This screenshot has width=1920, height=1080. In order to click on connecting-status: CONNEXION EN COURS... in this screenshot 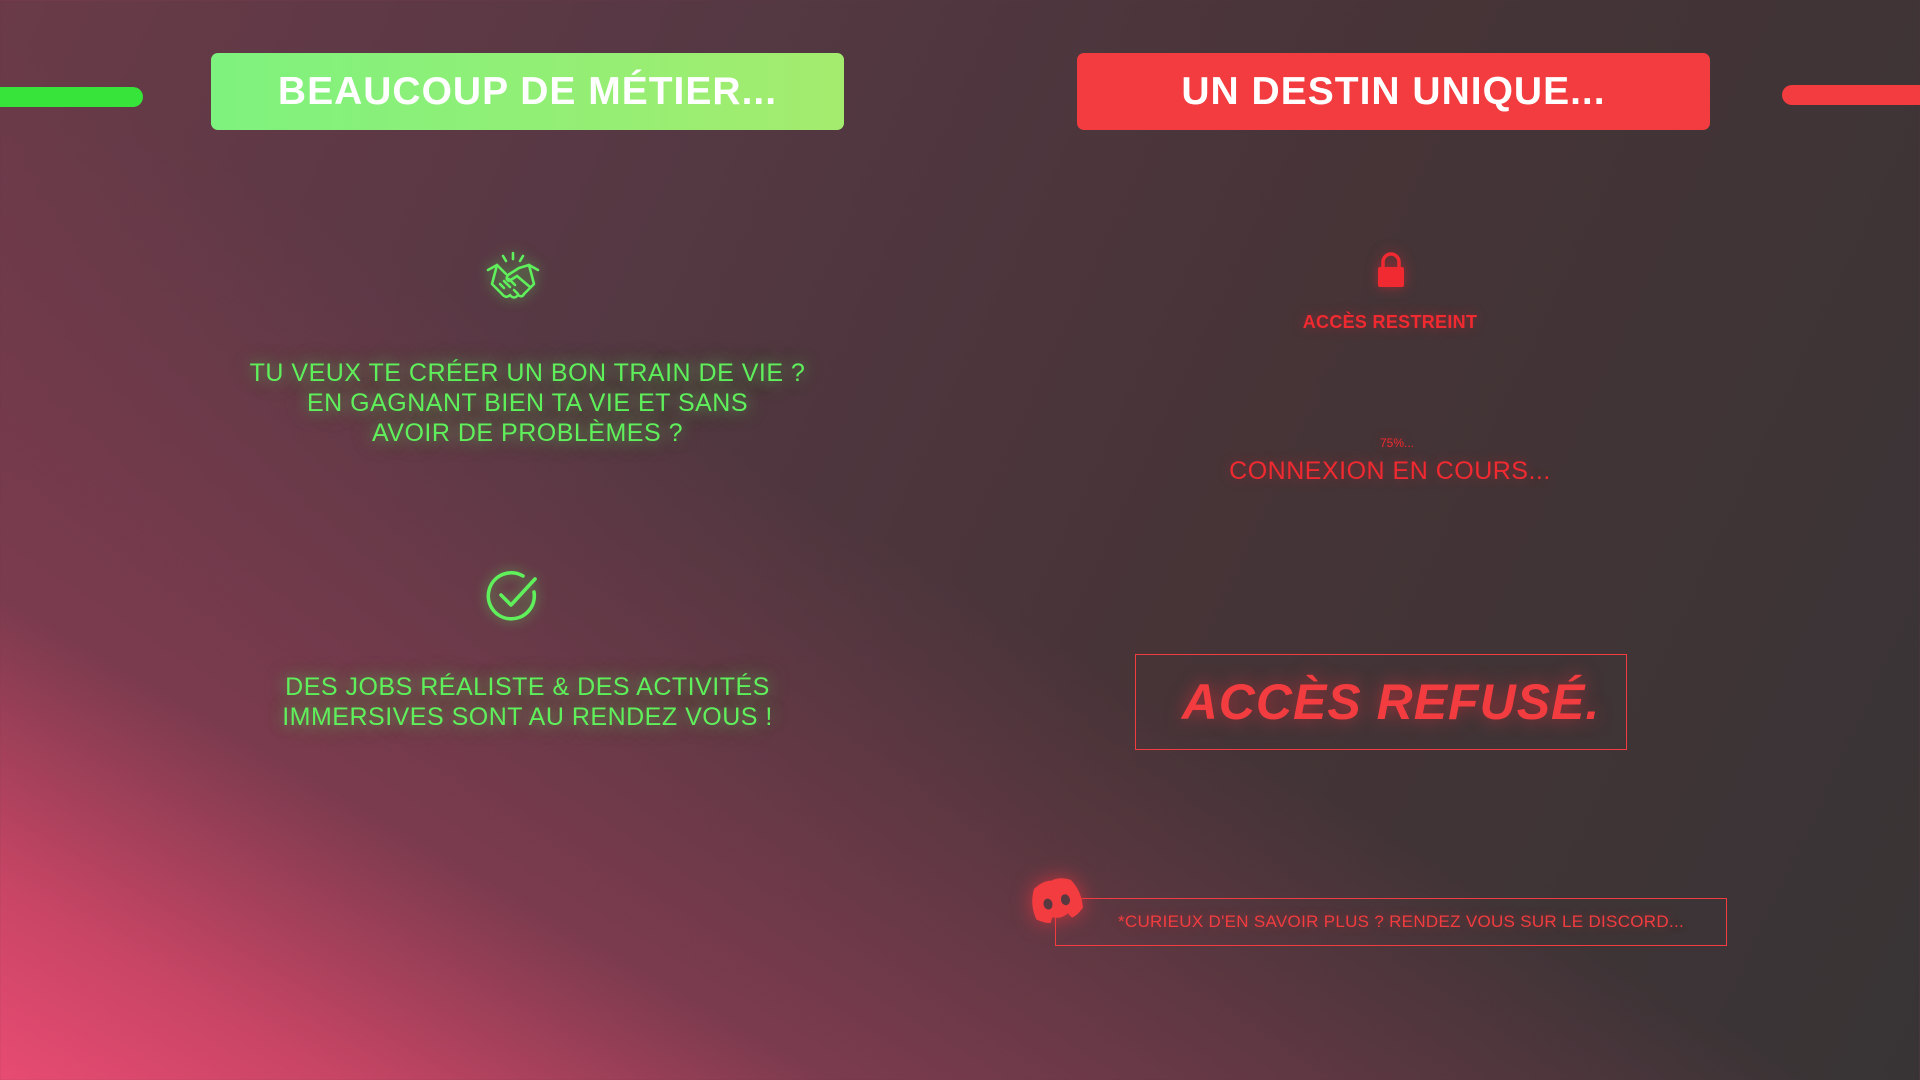, I will do `click(1390, 471)`.